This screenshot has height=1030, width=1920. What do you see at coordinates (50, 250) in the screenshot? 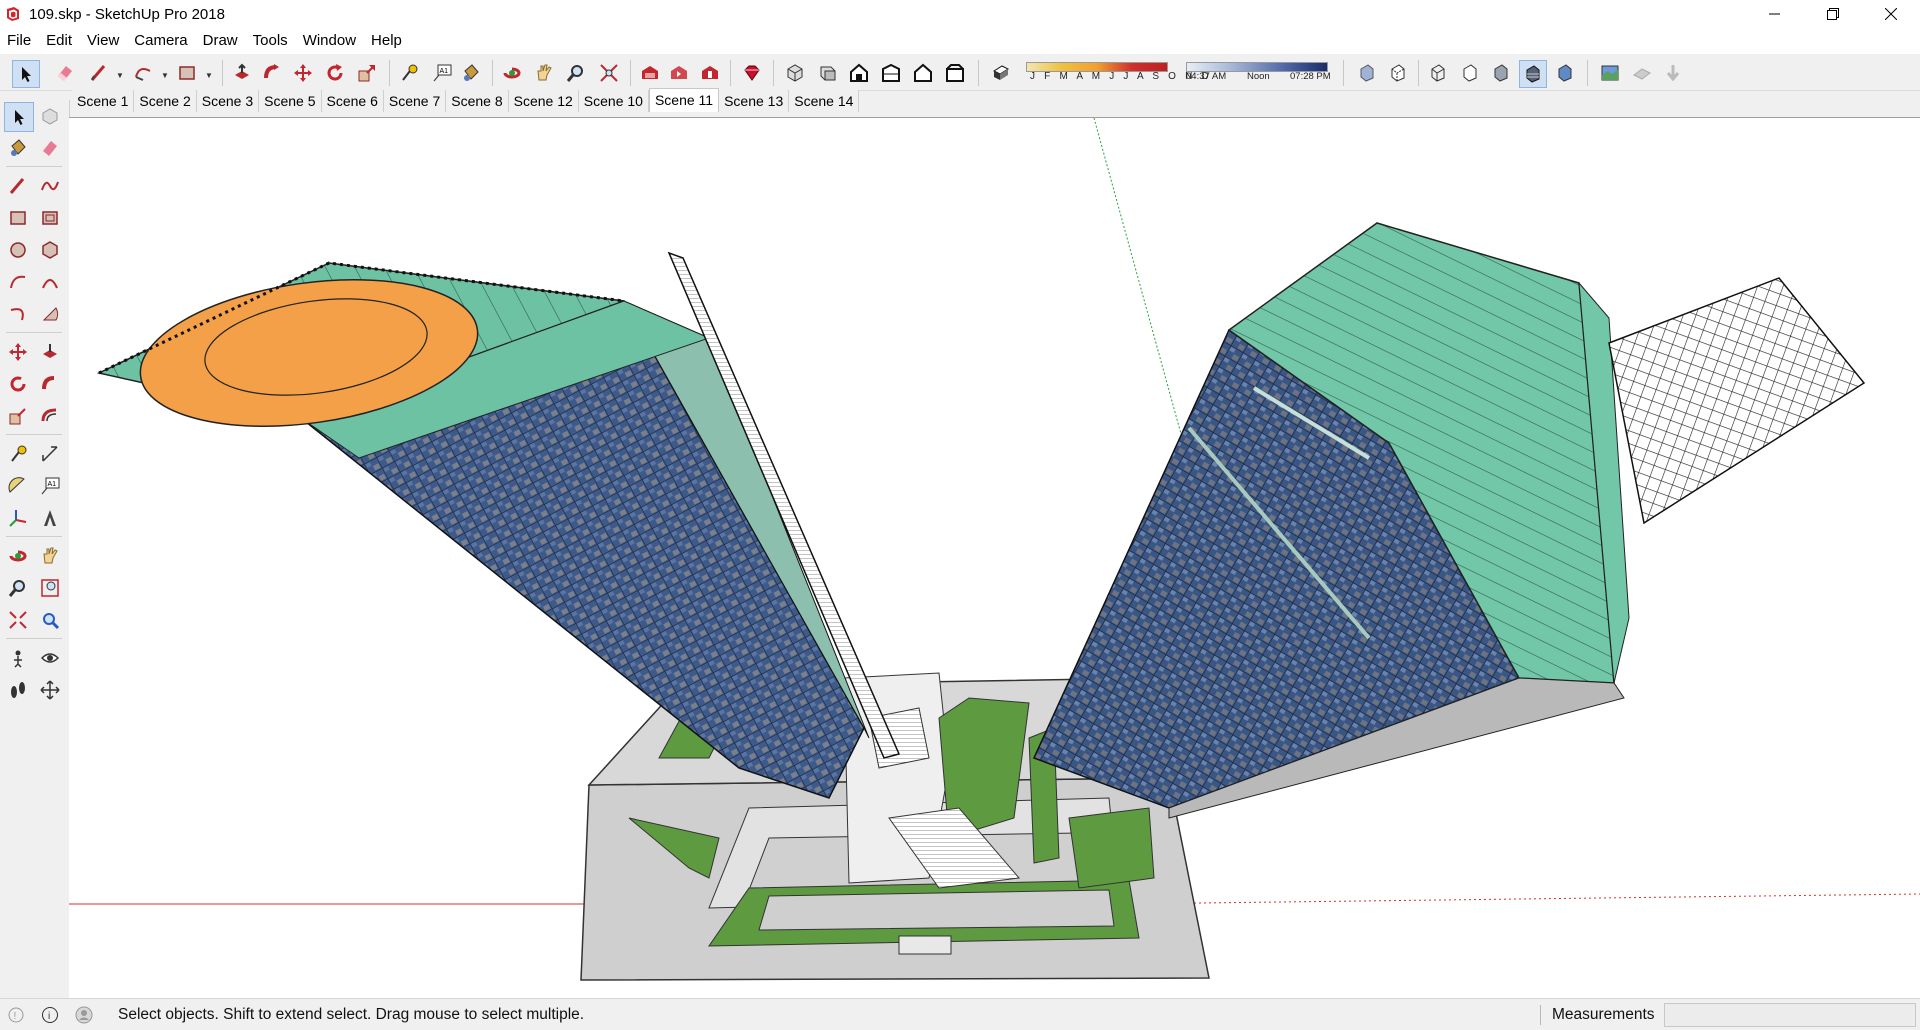
I see `polygon-button` at bounding box center [50, 250].